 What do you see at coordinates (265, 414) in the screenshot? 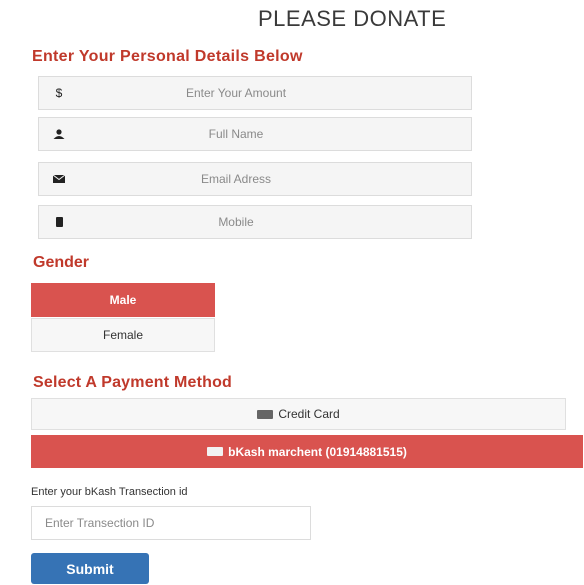
I see `credit-card-icon` at bounding box center [265, 414].